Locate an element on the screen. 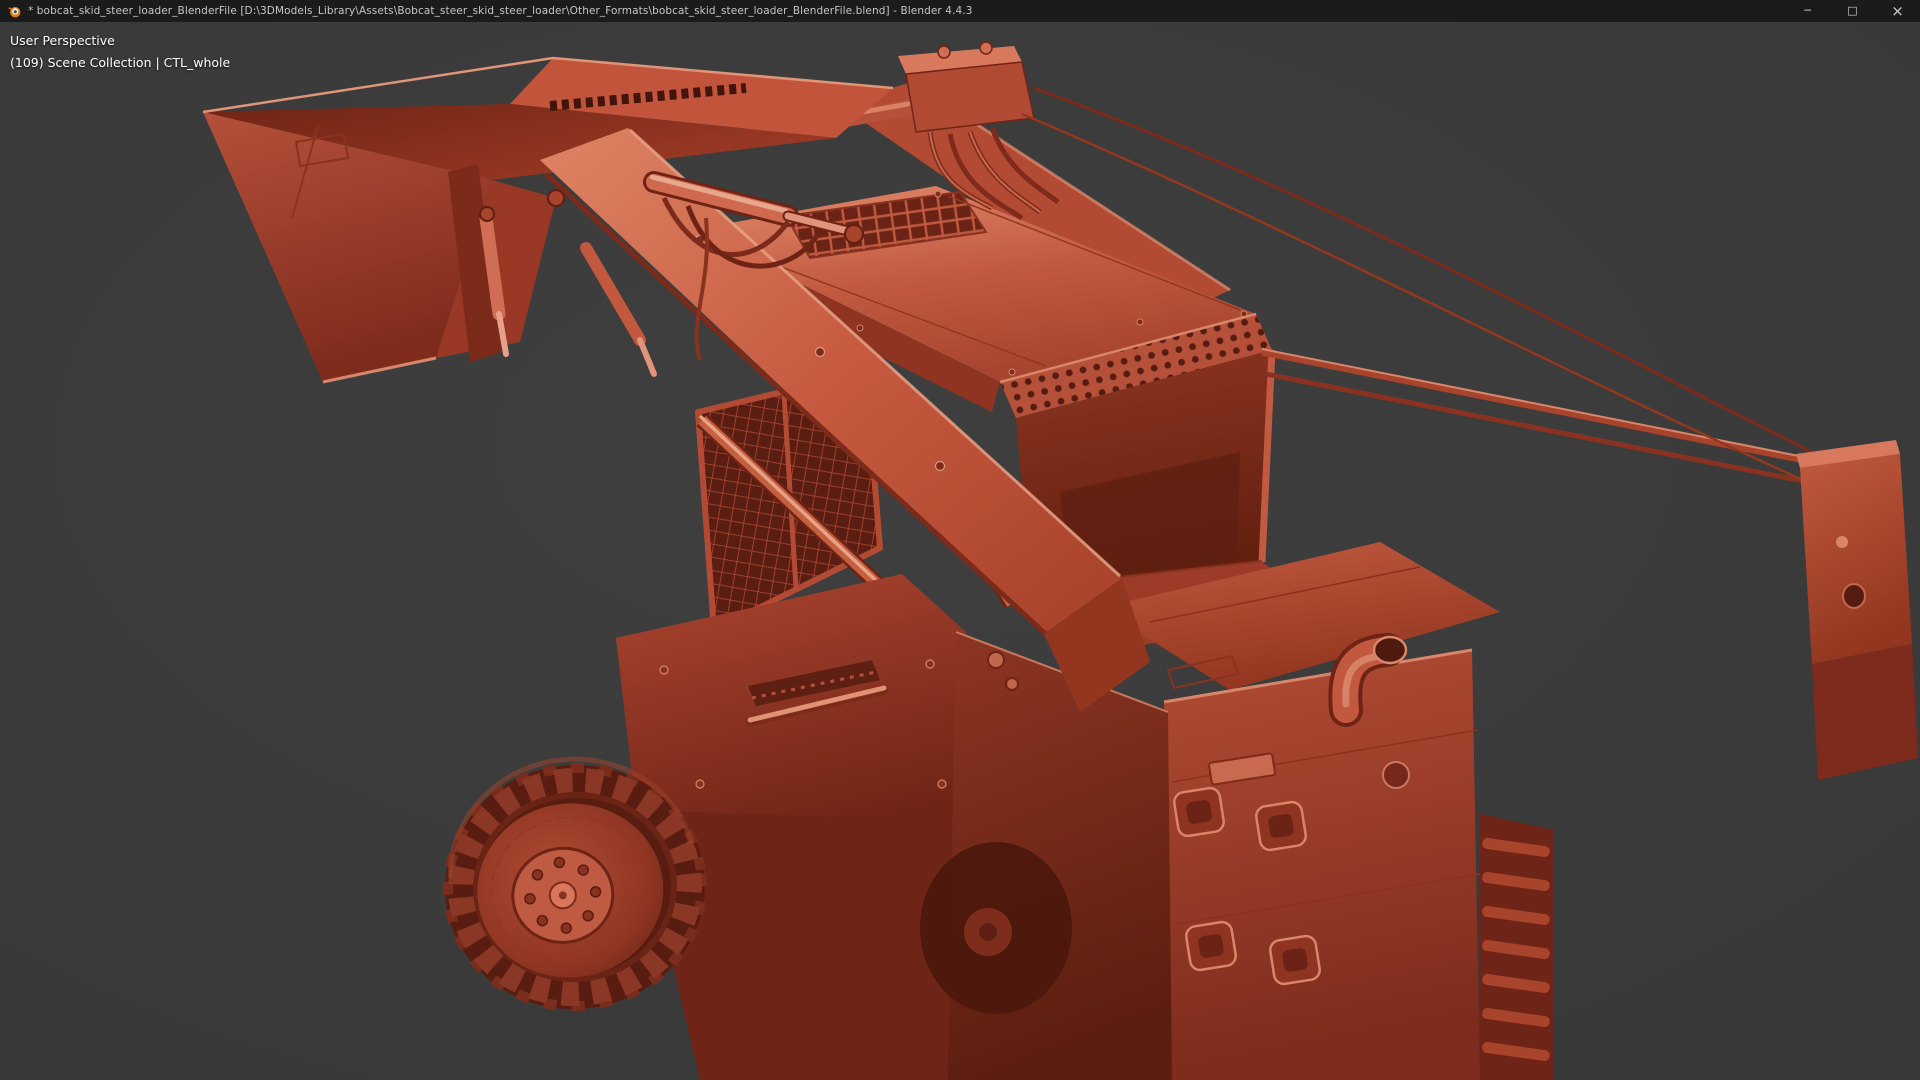  view-name-label: User Perspective is located at coordinates (62, 40).